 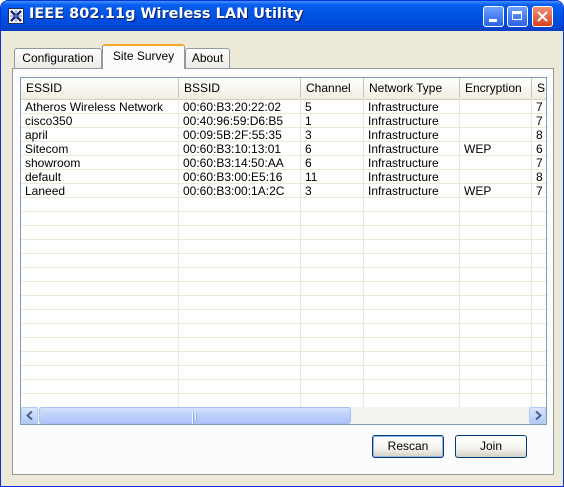 What do you see at coordinates (36, 135) in the screenshot?
I see `cell-essid: april` at bounding box center [36, 135].